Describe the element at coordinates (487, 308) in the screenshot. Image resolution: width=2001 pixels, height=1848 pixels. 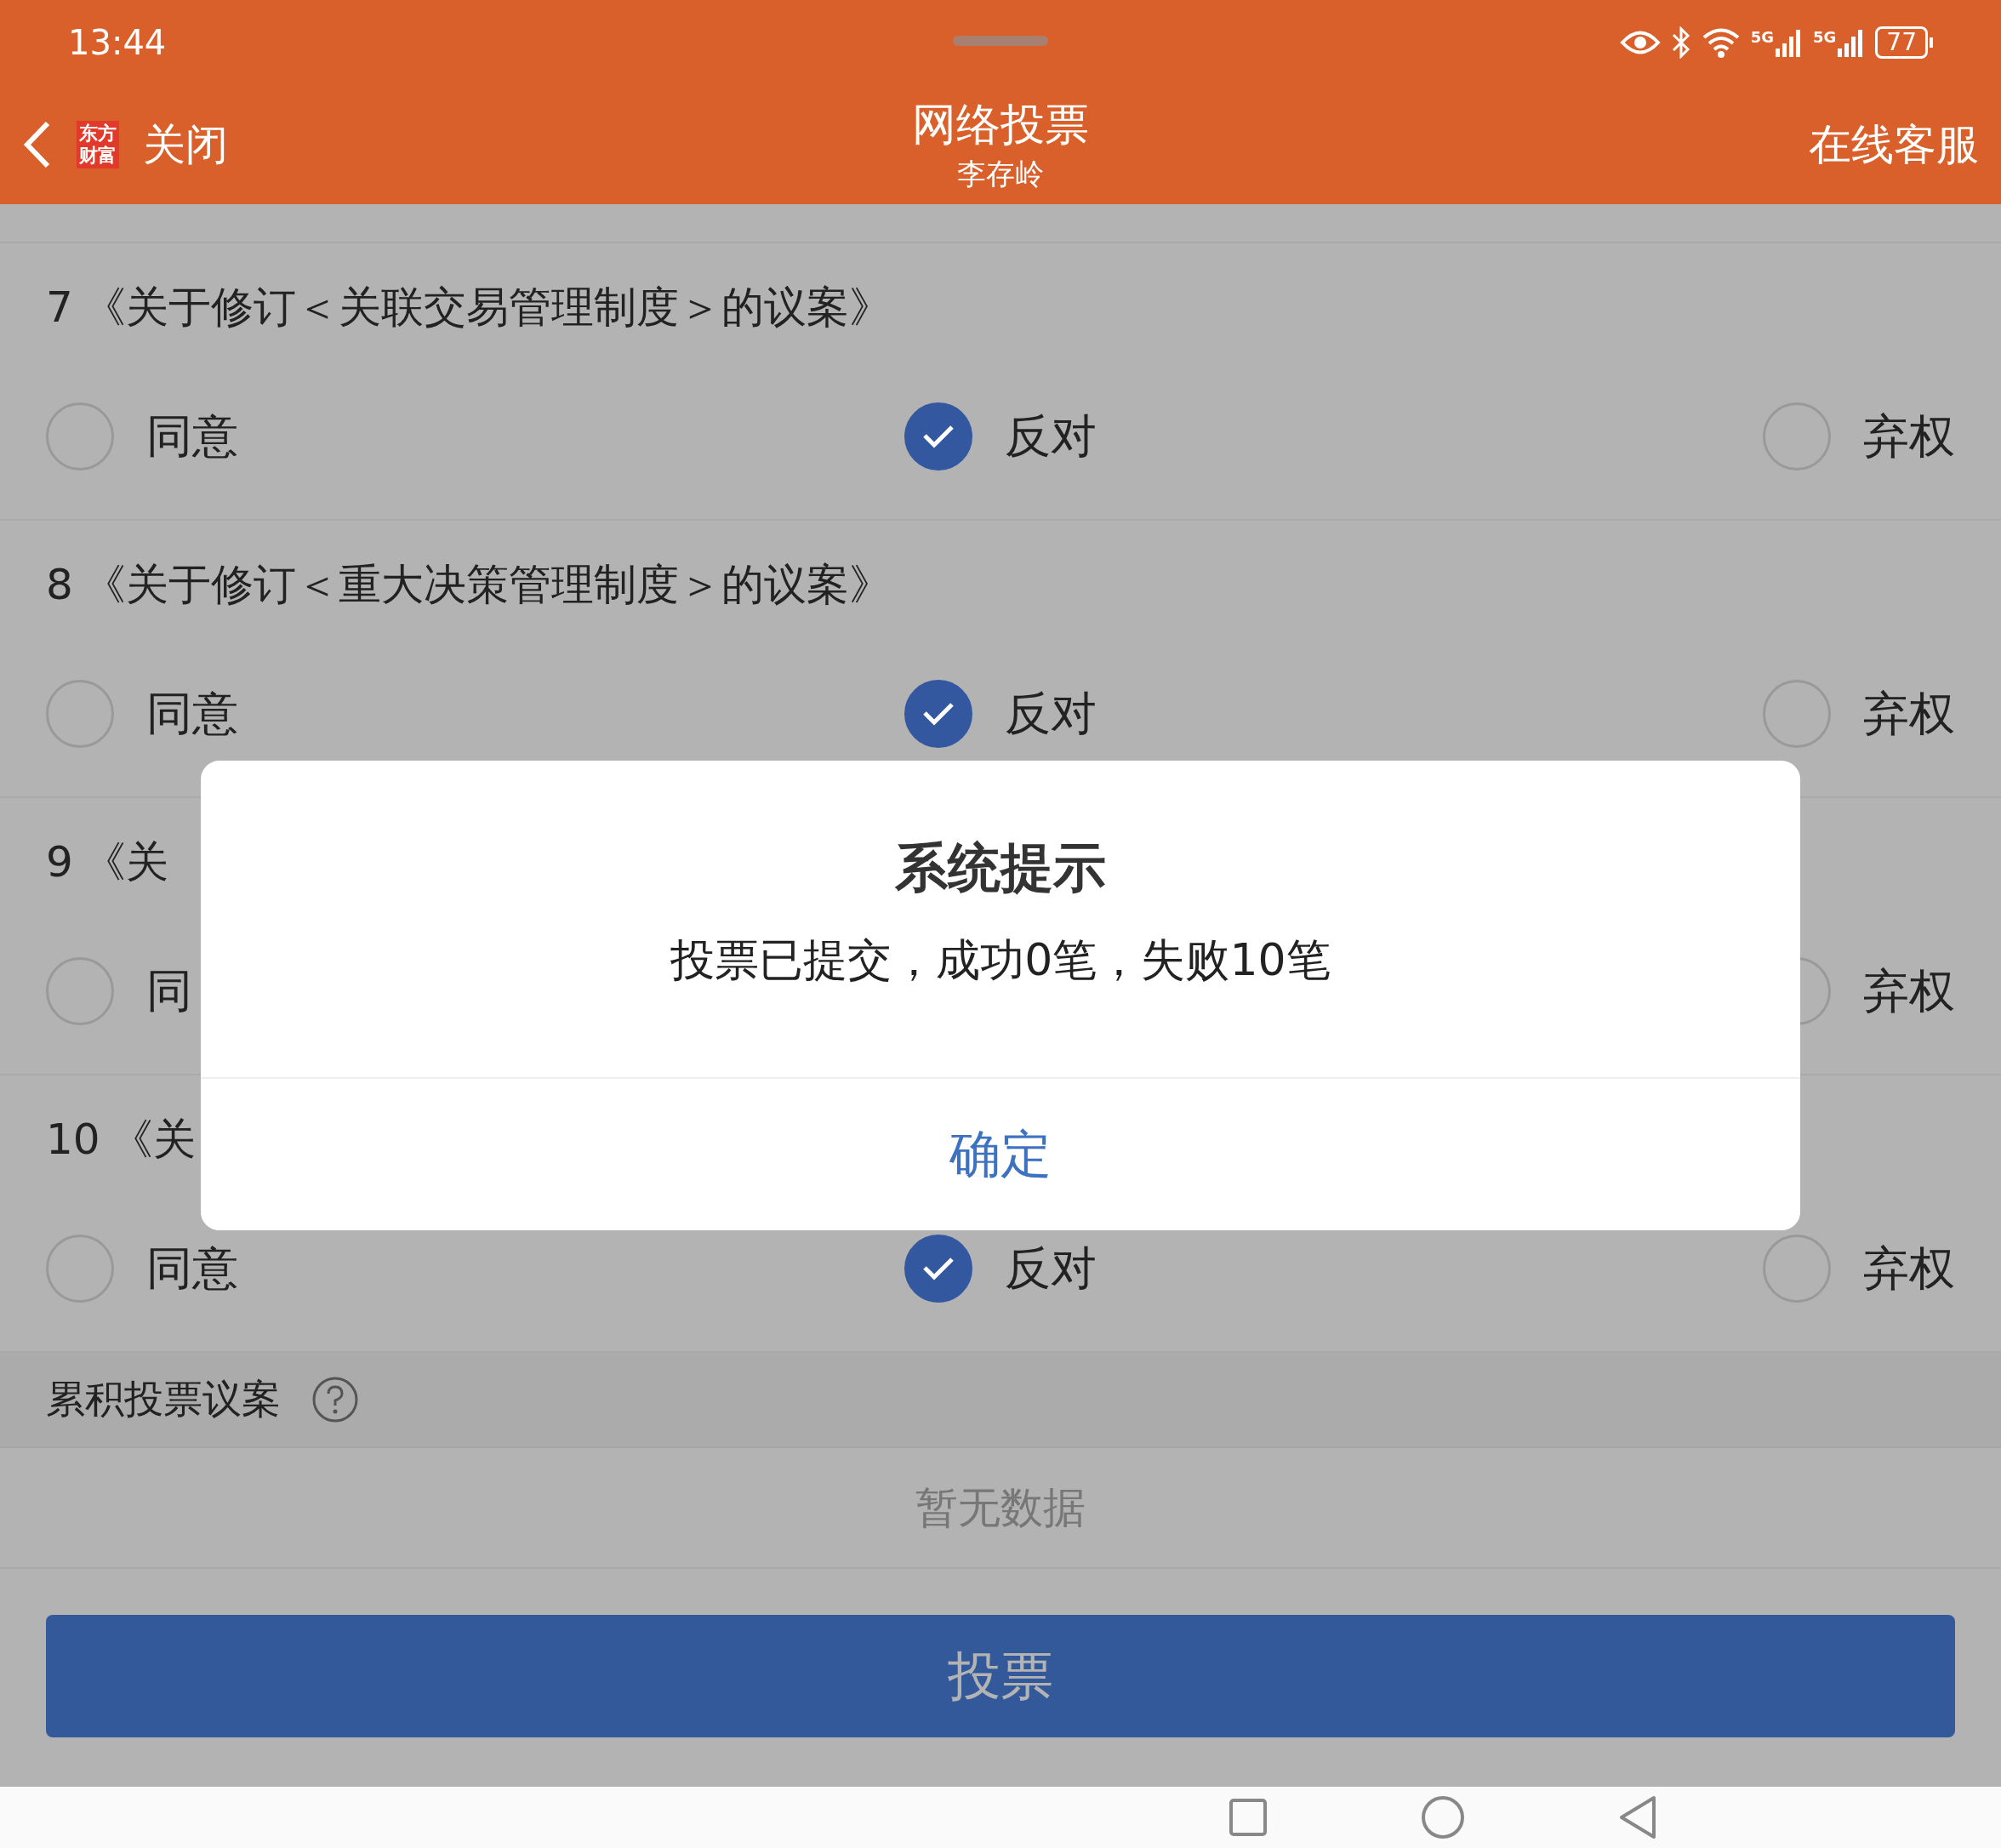
I see `proposal-title: 《关于修订＜关联交易管理制度＞的议案》` at that location.